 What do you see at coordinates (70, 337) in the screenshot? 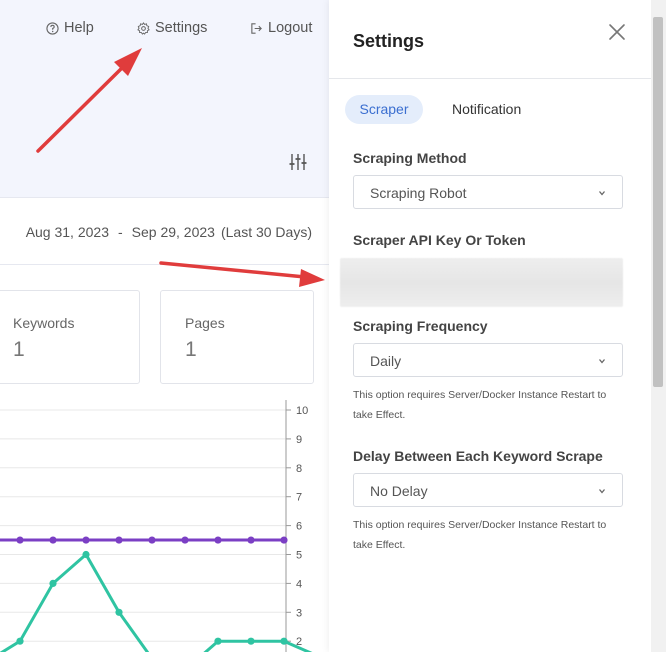
I see `stat-card-keywords: Keywords 1` at bounding box center [70, 337].